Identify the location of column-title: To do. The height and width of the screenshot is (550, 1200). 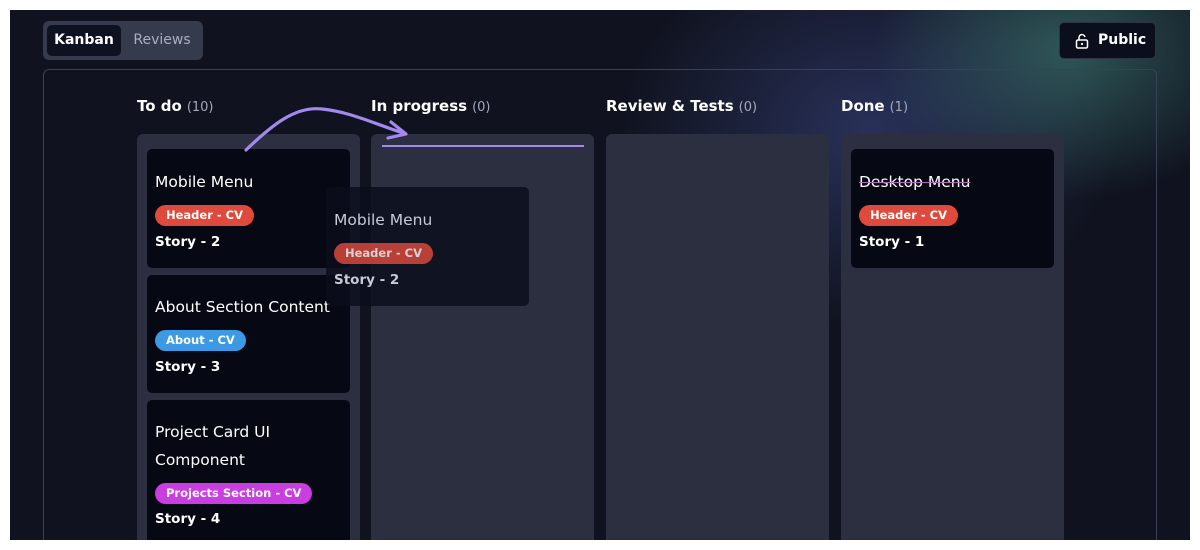
(159, 106).